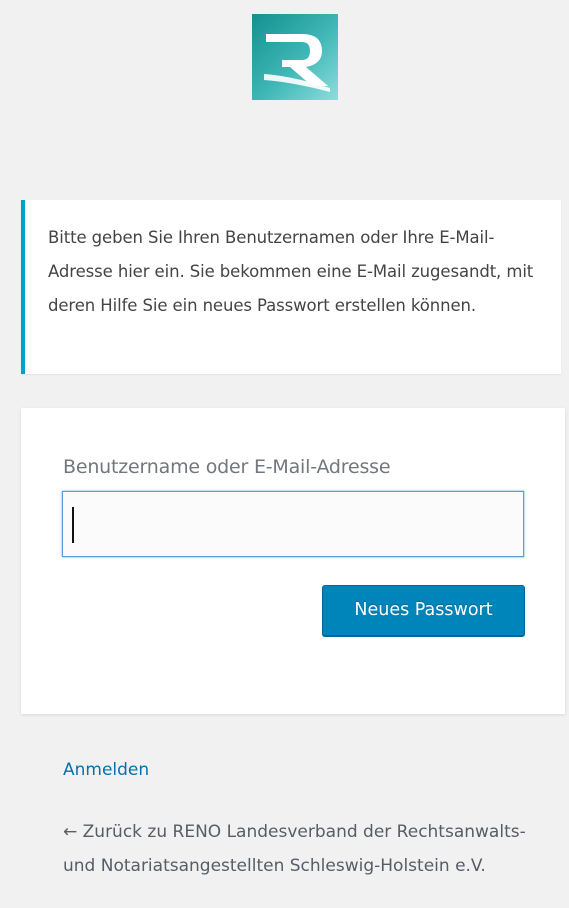  Describe the element at coordinates (293, 524) in the screenshot. I see `username-email-input` at that location.